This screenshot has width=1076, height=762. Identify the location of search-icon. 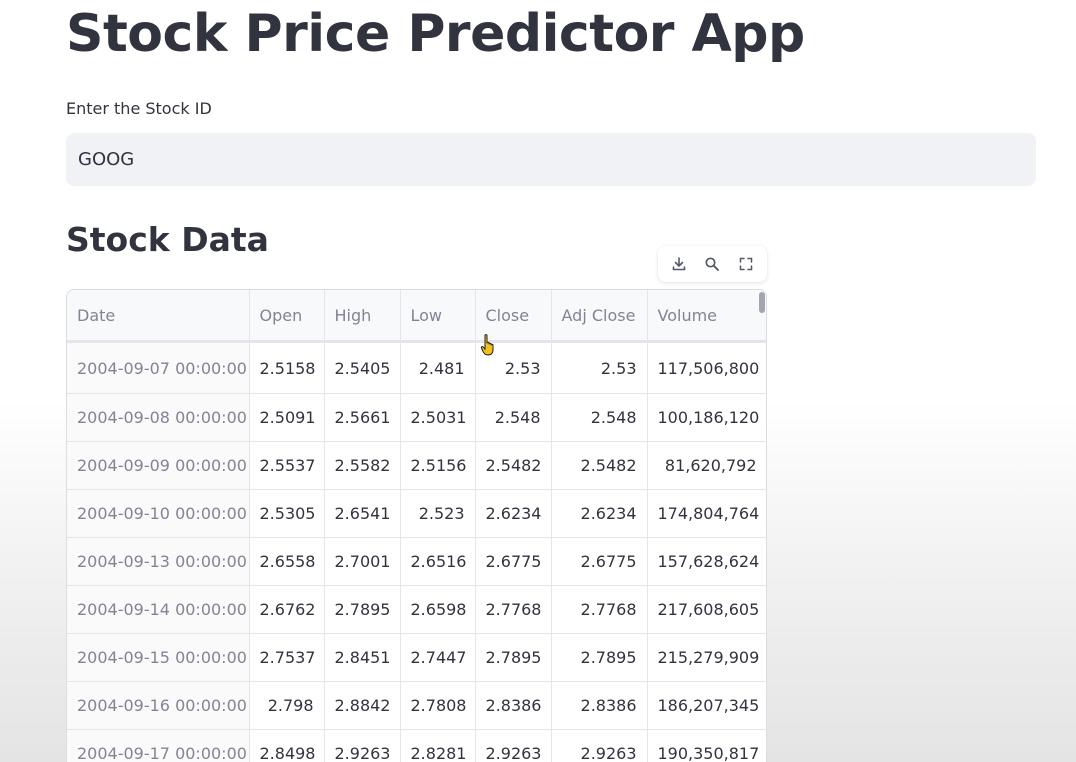
(712, 264).